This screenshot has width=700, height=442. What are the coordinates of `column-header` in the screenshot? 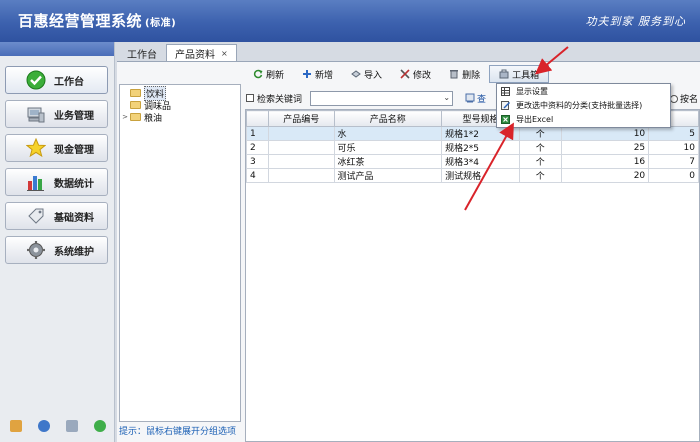 It's located at (257, 118).